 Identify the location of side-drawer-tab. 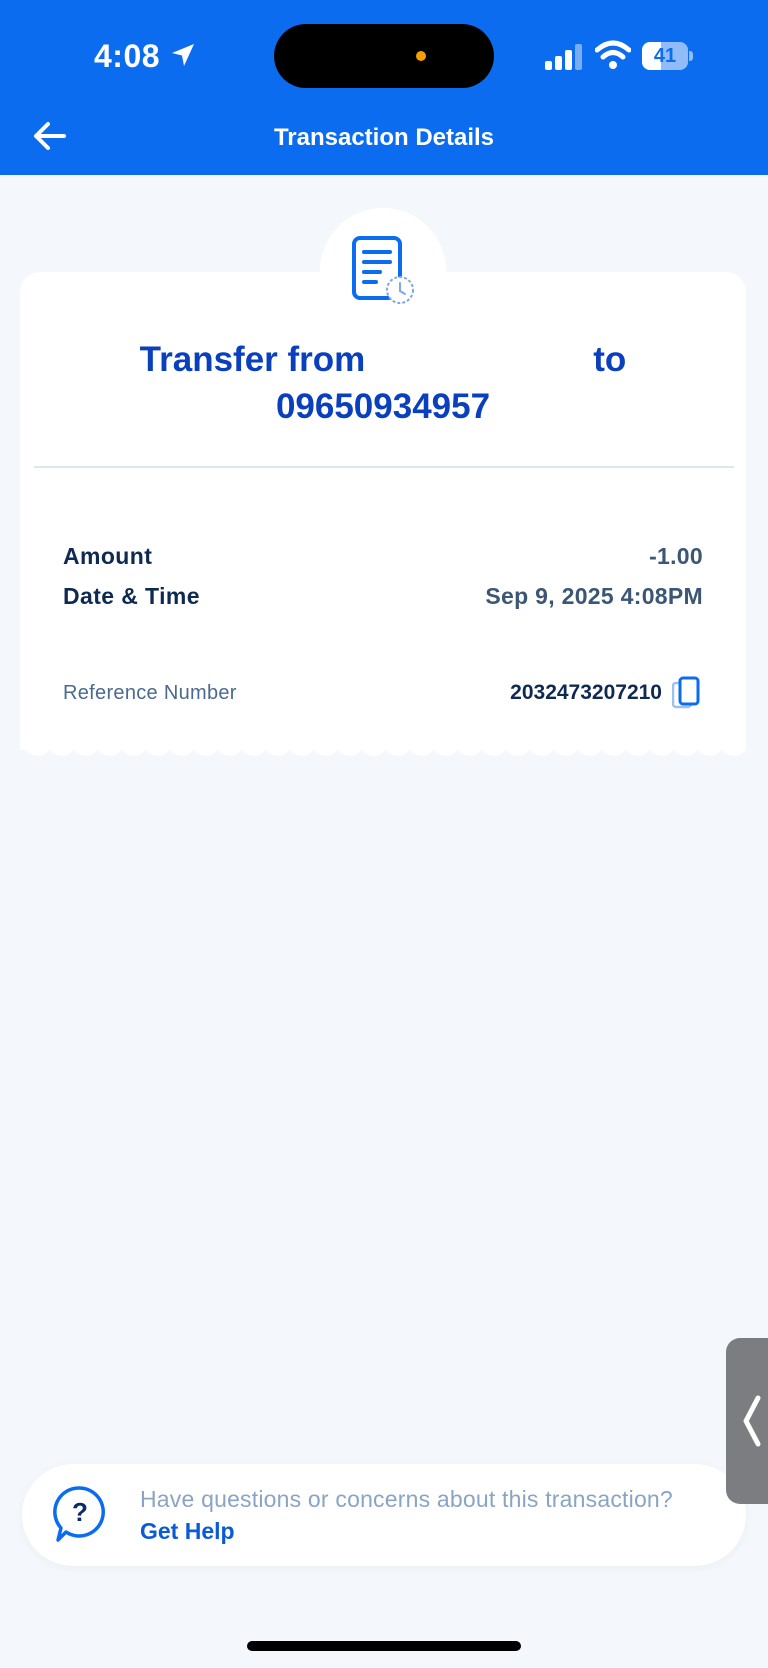
(747, 1421).